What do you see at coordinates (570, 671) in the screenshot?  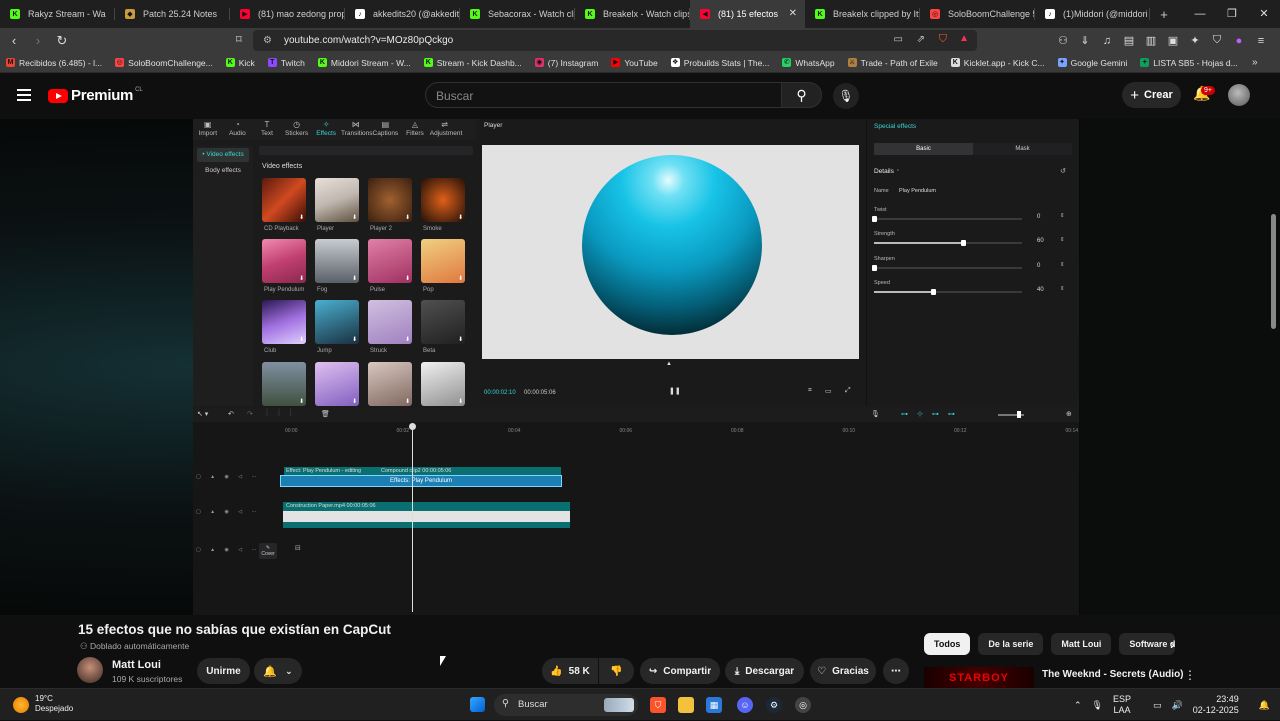 I see `like-button: 👍 58 K` at bounding box center [570, 671].